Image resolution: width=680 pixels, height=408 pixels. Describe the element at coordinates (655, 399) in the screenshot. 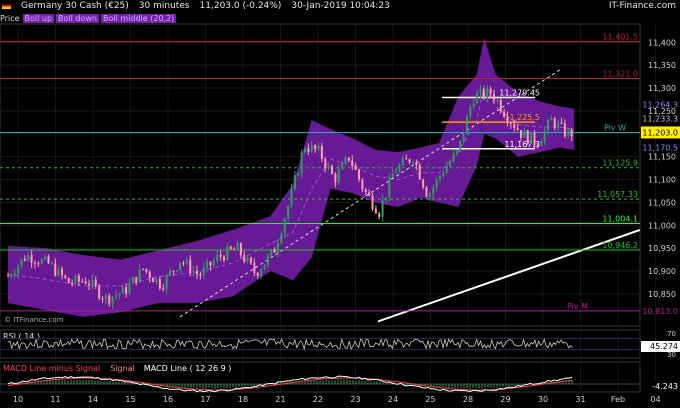

I see `x-tick-label: 04` at that location.